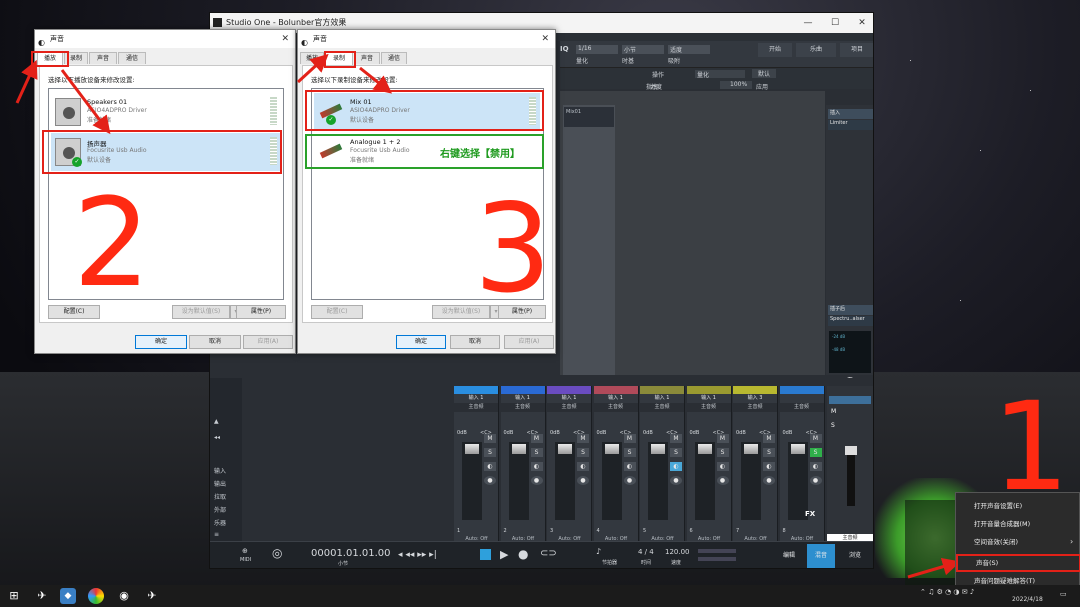  I want to click on app-icon: ◆, so click(68, 596).